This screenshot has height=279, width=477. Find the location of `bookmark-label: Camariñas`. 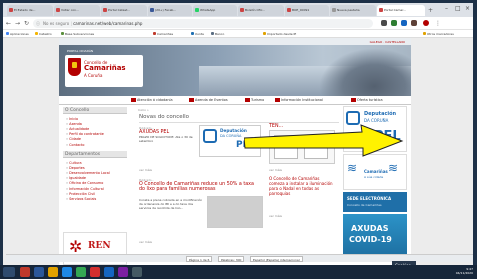

bookmark-label: Camariñas is located at coordinates (165, 34).